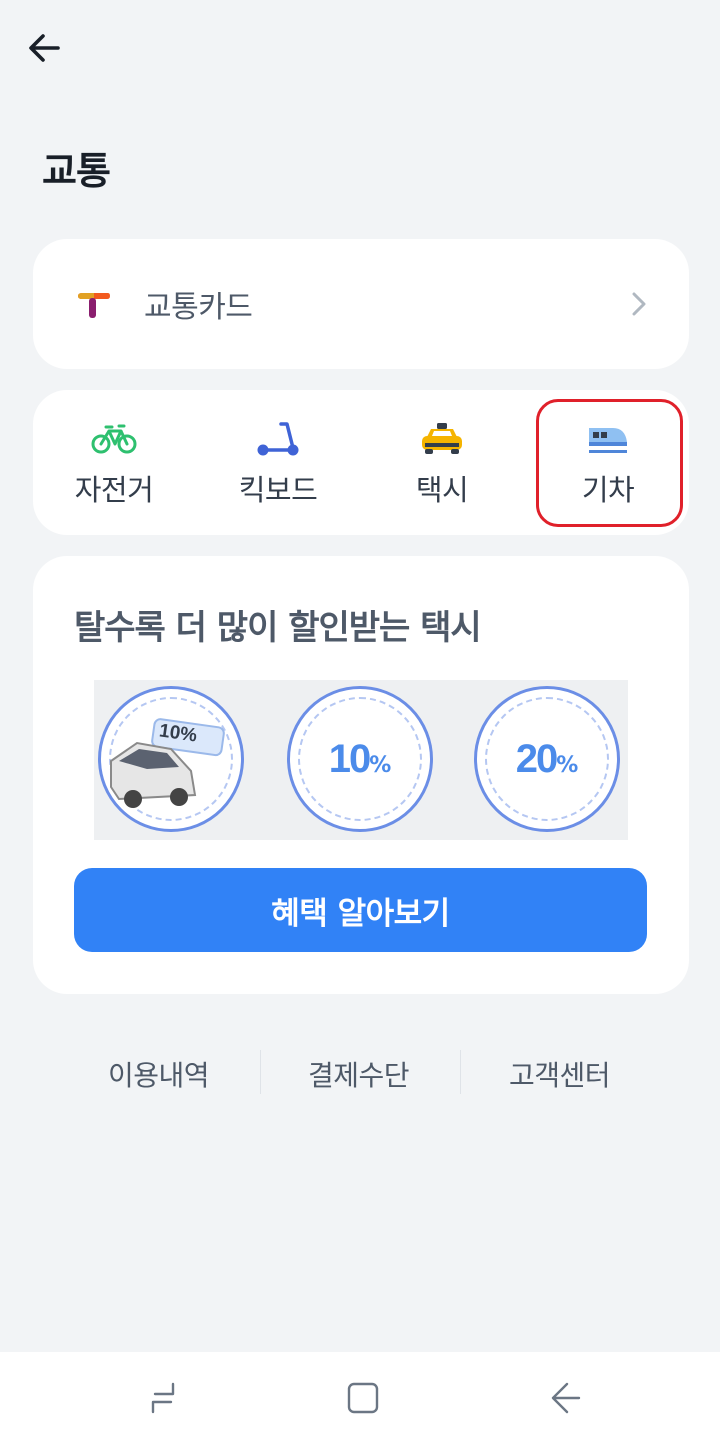  I want to click on arrow-left-icon, so click(44, 48).